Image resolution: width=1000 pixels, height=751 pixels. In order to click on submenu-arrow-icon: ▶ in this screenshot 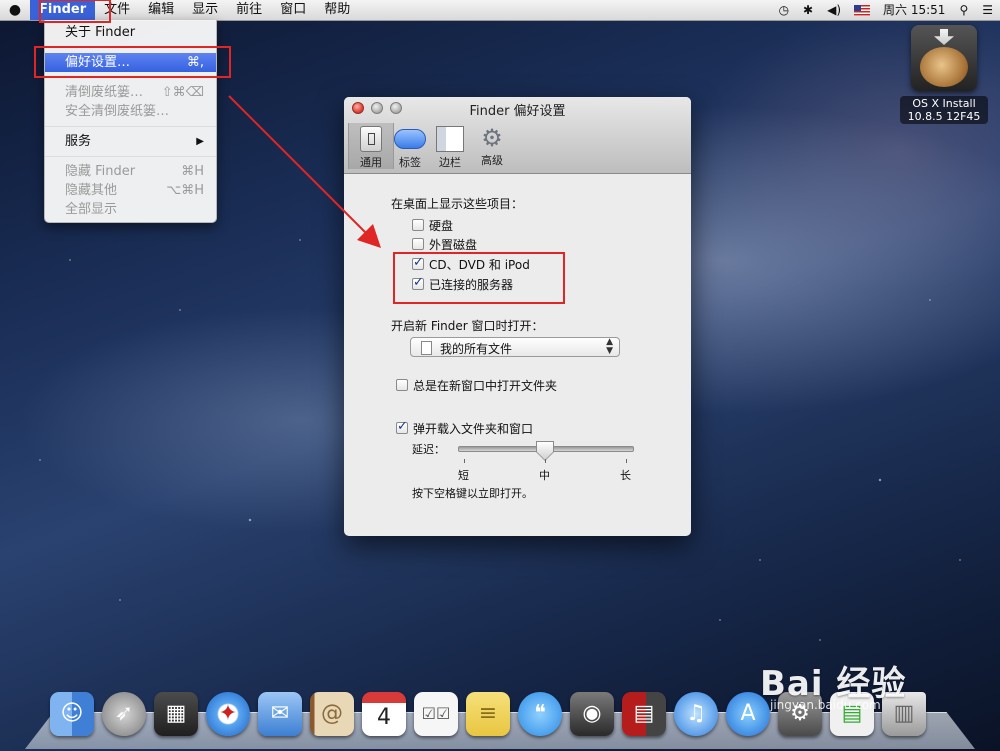, I will do `click(200, 141)`.